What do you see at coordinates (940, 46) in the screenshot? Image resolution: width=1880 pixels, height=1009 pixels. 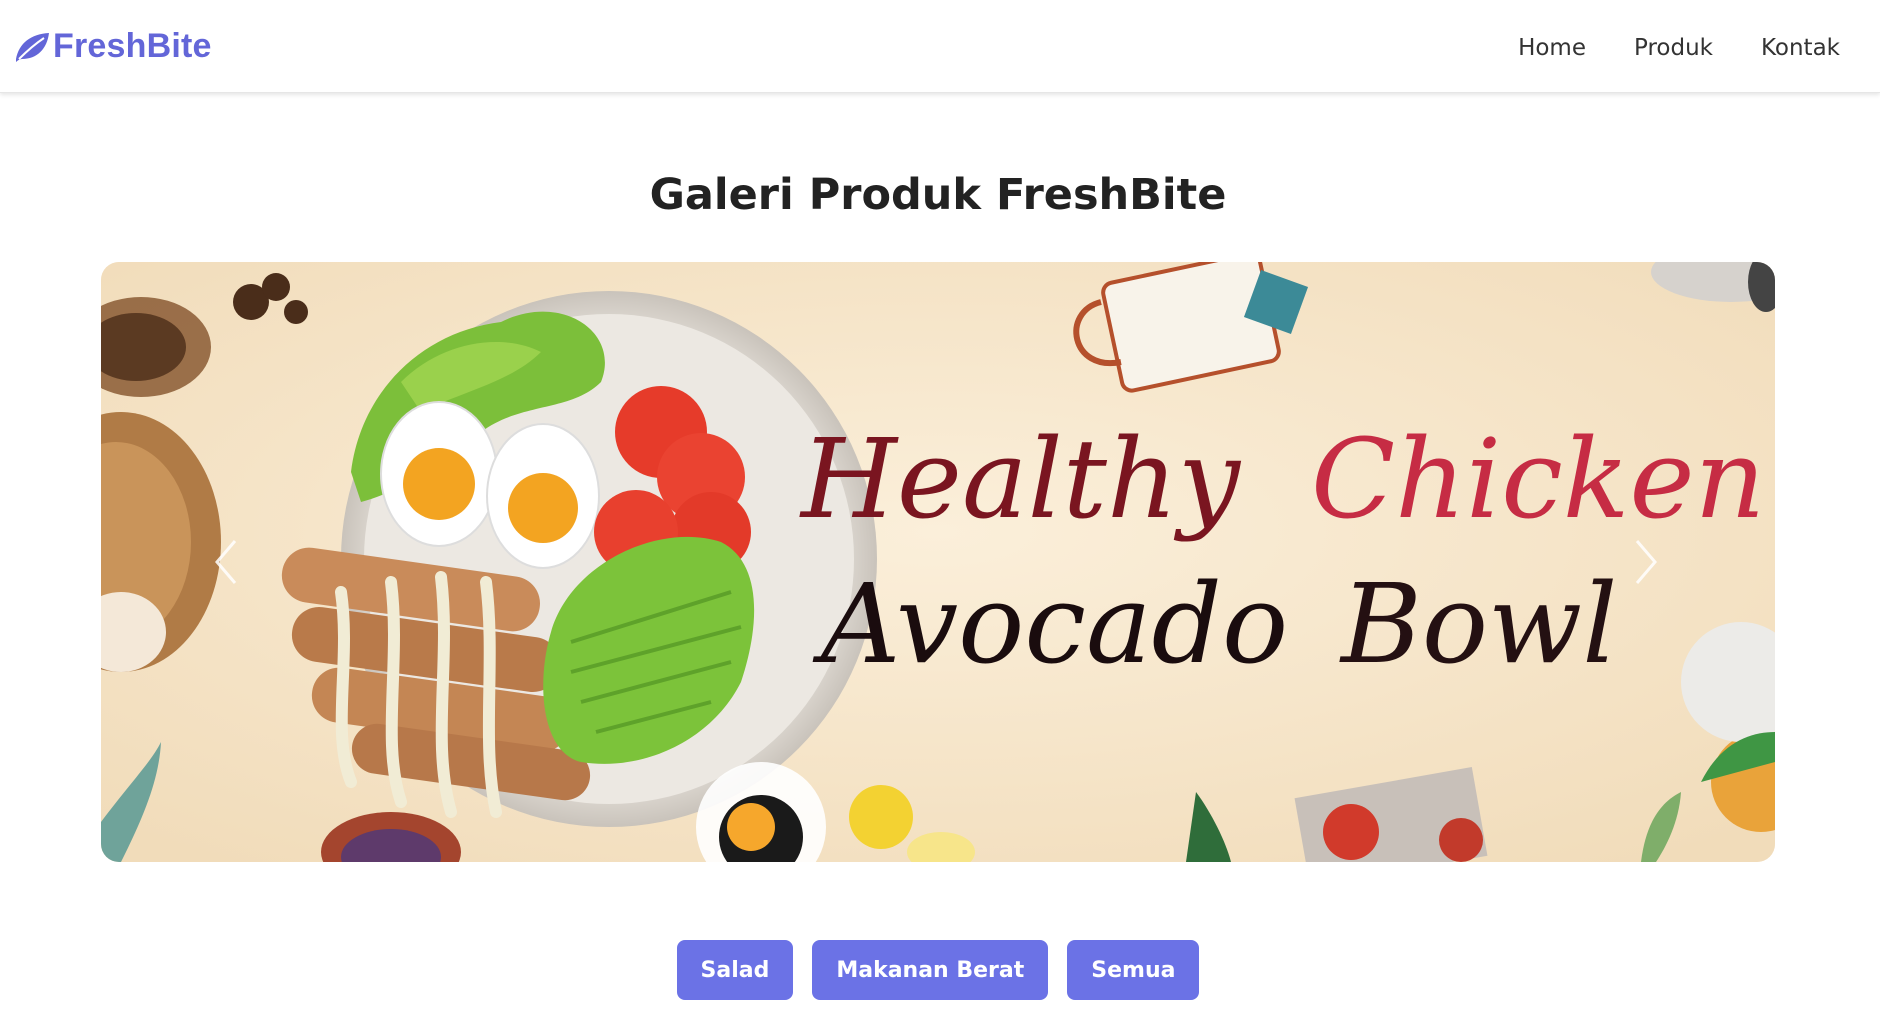 I see `navbar: FreshBite Home Produk Kontak` at bounding box center [940, 46].